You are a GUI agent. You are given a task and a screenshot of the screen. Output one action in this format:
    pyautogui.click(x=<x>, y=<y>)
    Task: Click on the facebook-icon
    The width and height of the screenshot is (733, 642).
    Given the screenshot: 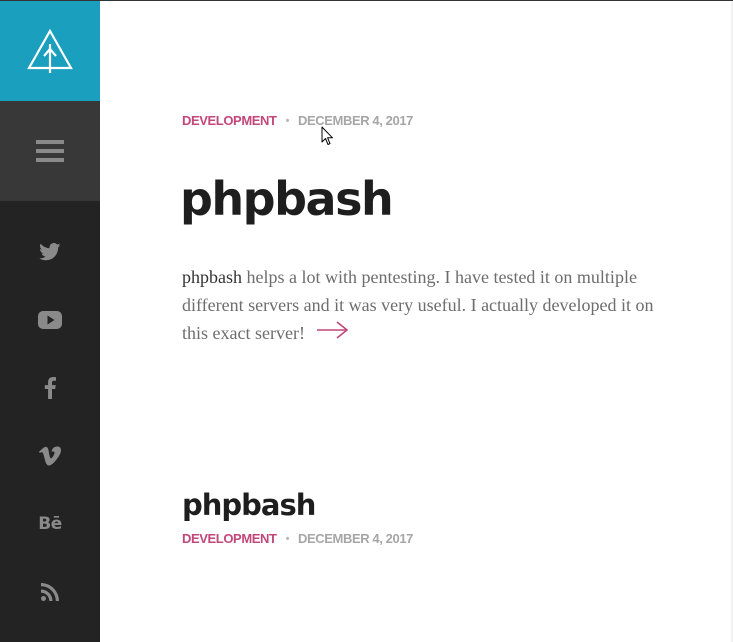 What is the action you would take?
    pyautogui.click(x=50, y=388)
    